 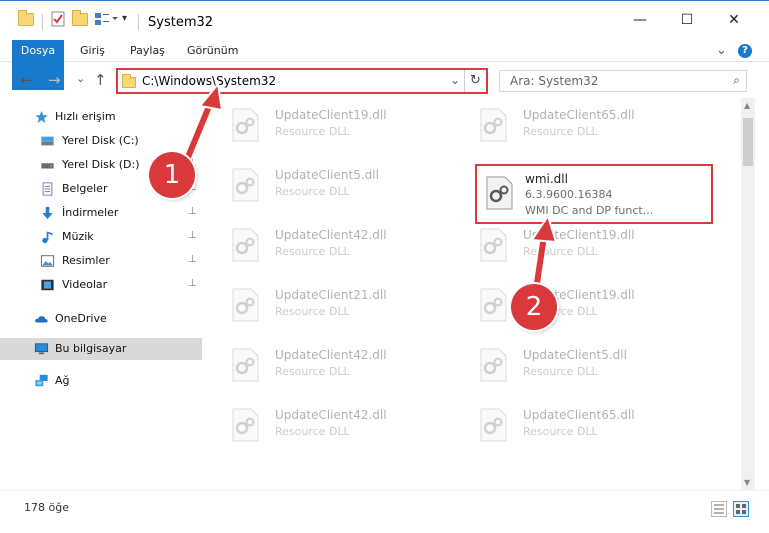 What do you see at coordinates (719, 509) in the screenshot?
I see `details-view-icon` at bounding box center [719, 509].